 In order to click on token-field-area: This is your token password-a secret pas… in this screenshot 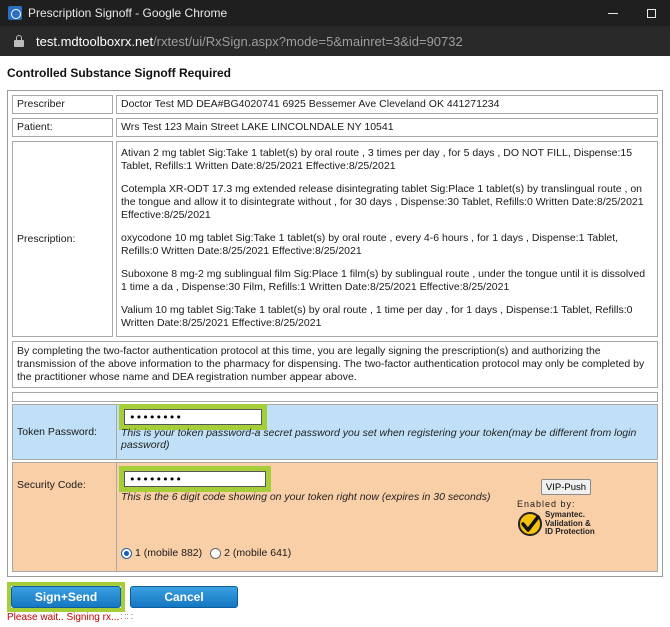, I will do `click(387, 431)`.